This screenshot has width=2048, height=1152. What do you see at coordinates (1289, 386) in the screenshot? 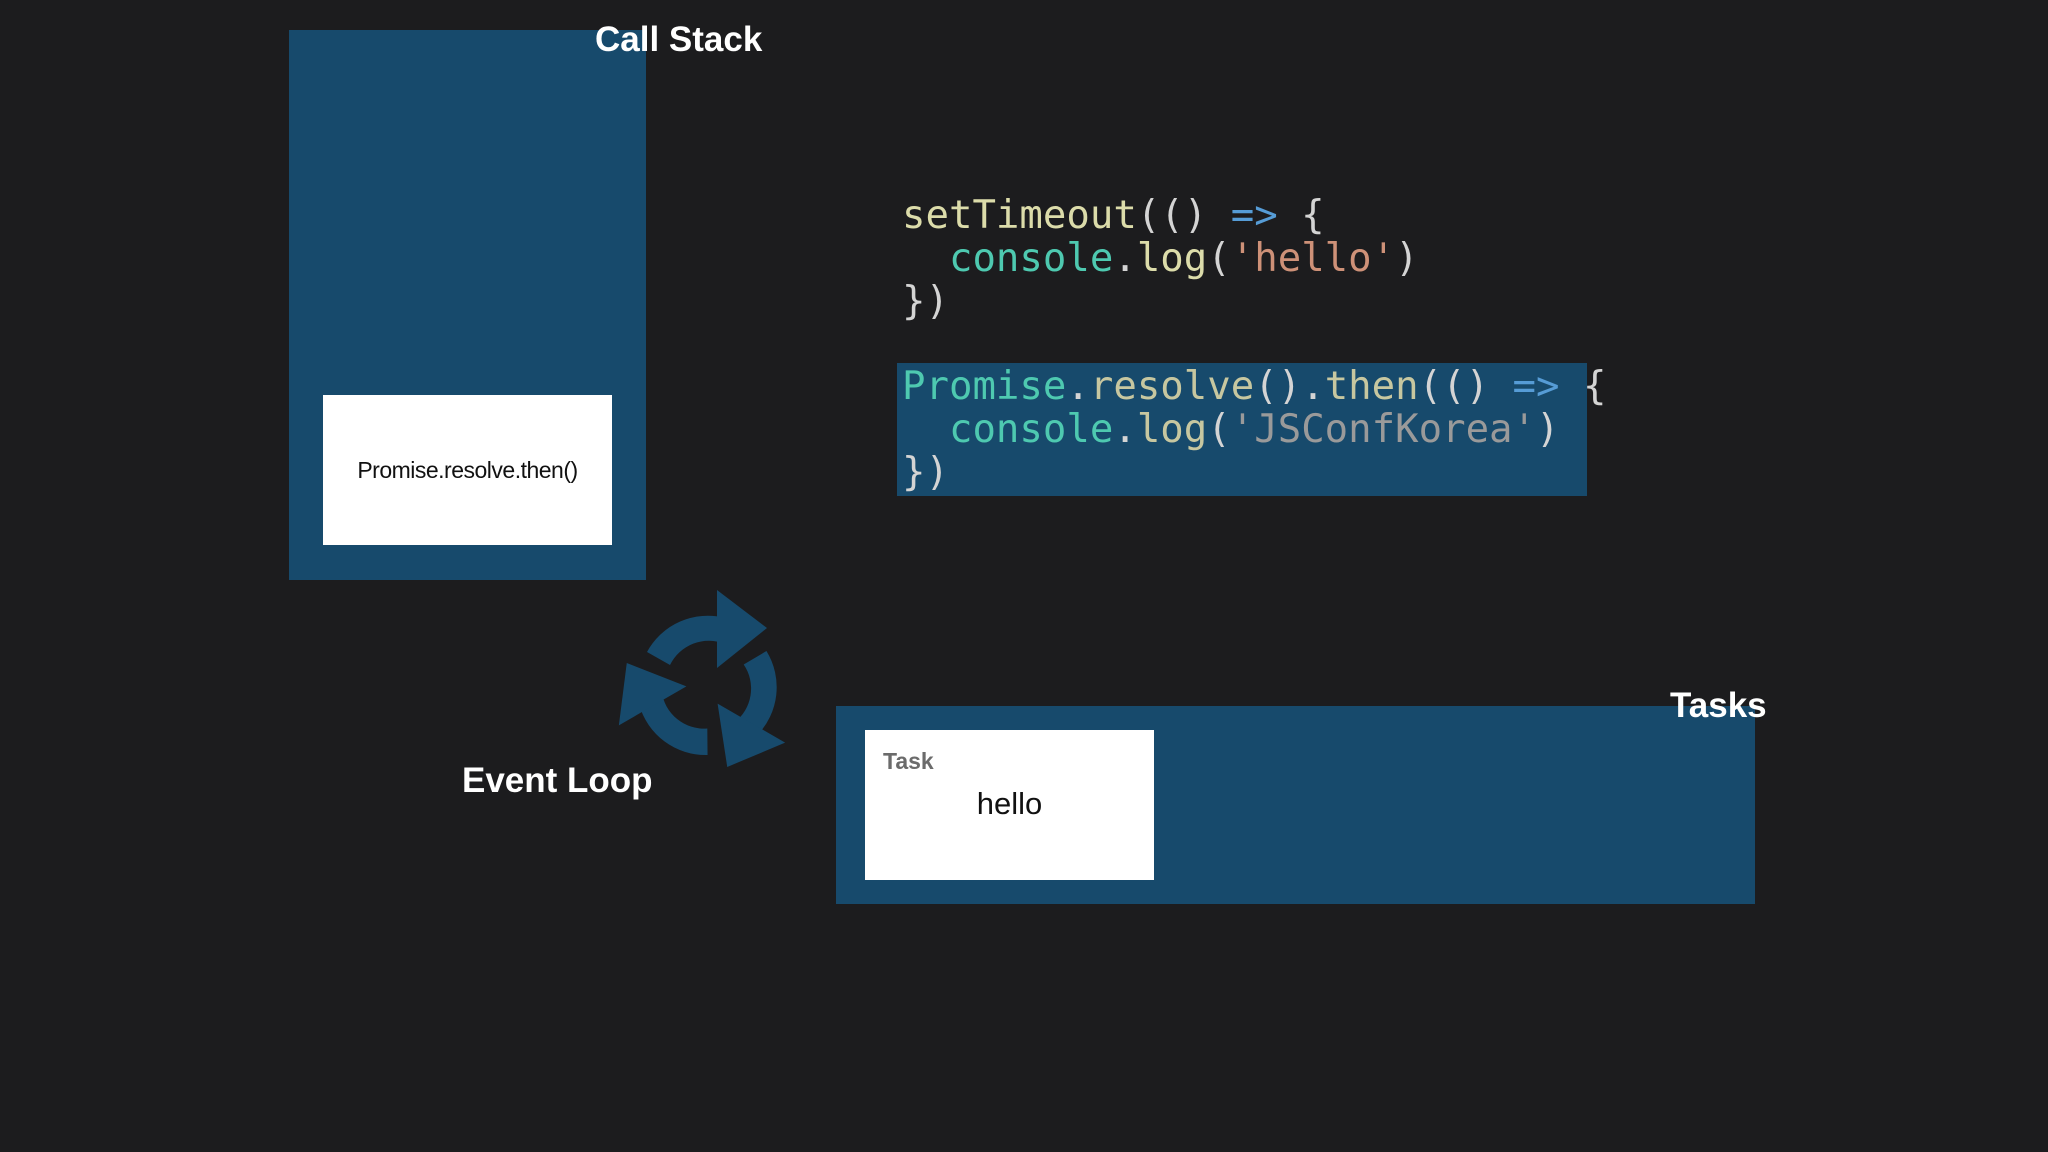
I see `code-token: ().` at bounding box center [1289, 386].